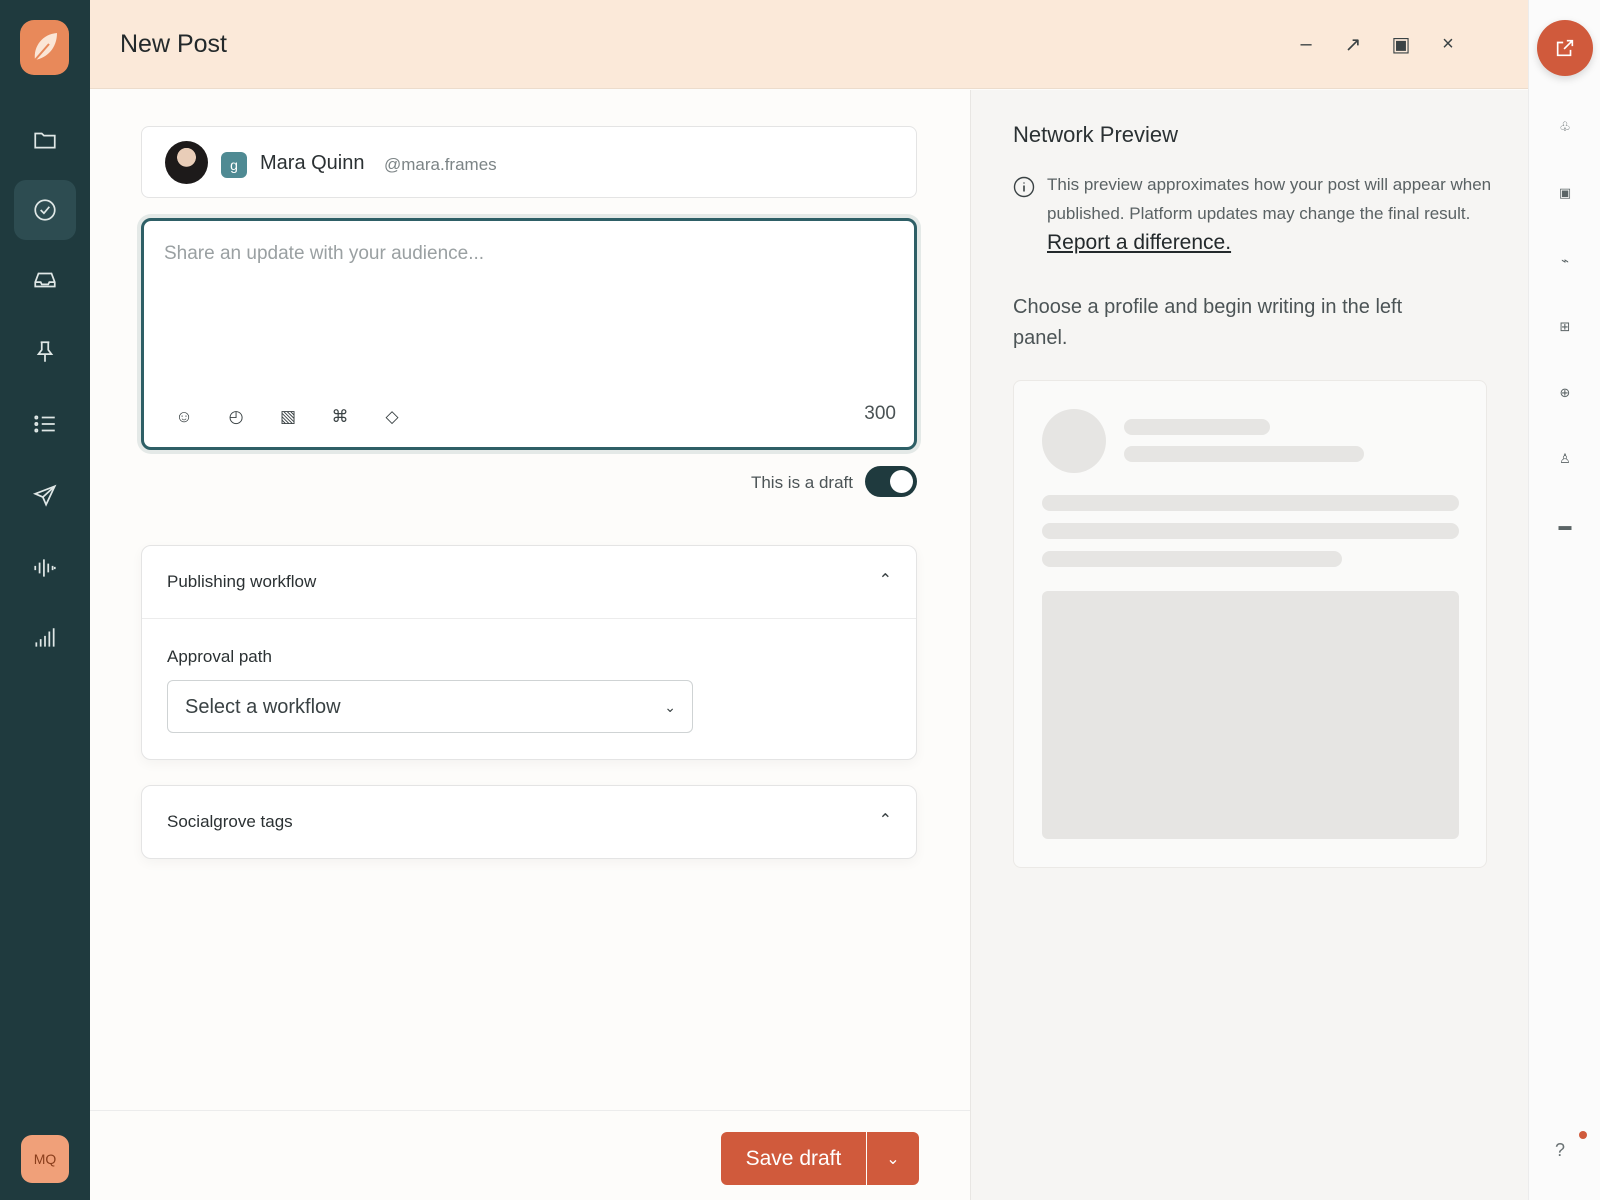  What do you see at coordinates (1024, 187) in the screenshot?
I see `info-icon` at bounding box center [1024, 187].